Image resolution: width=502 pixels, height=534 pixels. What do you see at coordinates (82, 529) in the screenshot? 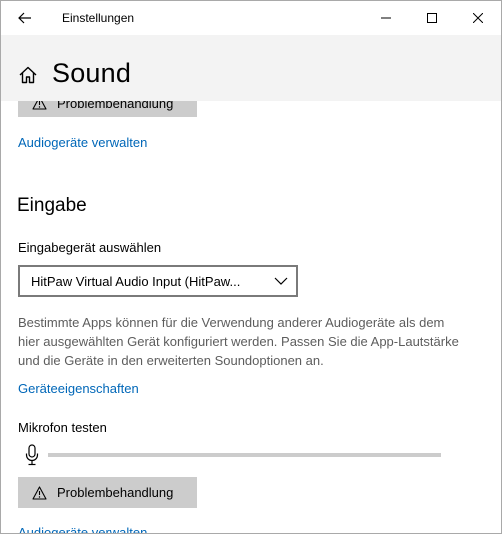
I see `input-manage-devices-link: Audiogeräte verwalten` at bounding box center [82, 529].